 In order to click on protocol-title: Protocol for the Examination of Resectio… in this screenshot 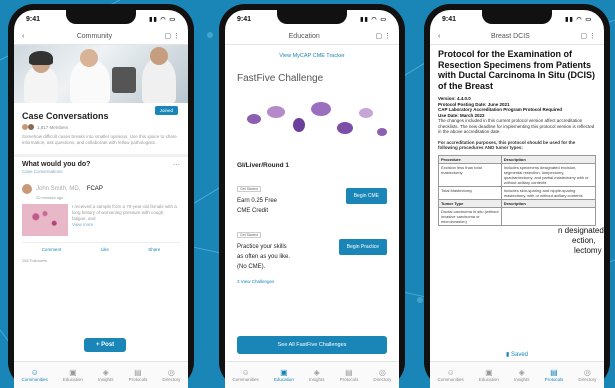, I will do `click(517, 70)`.